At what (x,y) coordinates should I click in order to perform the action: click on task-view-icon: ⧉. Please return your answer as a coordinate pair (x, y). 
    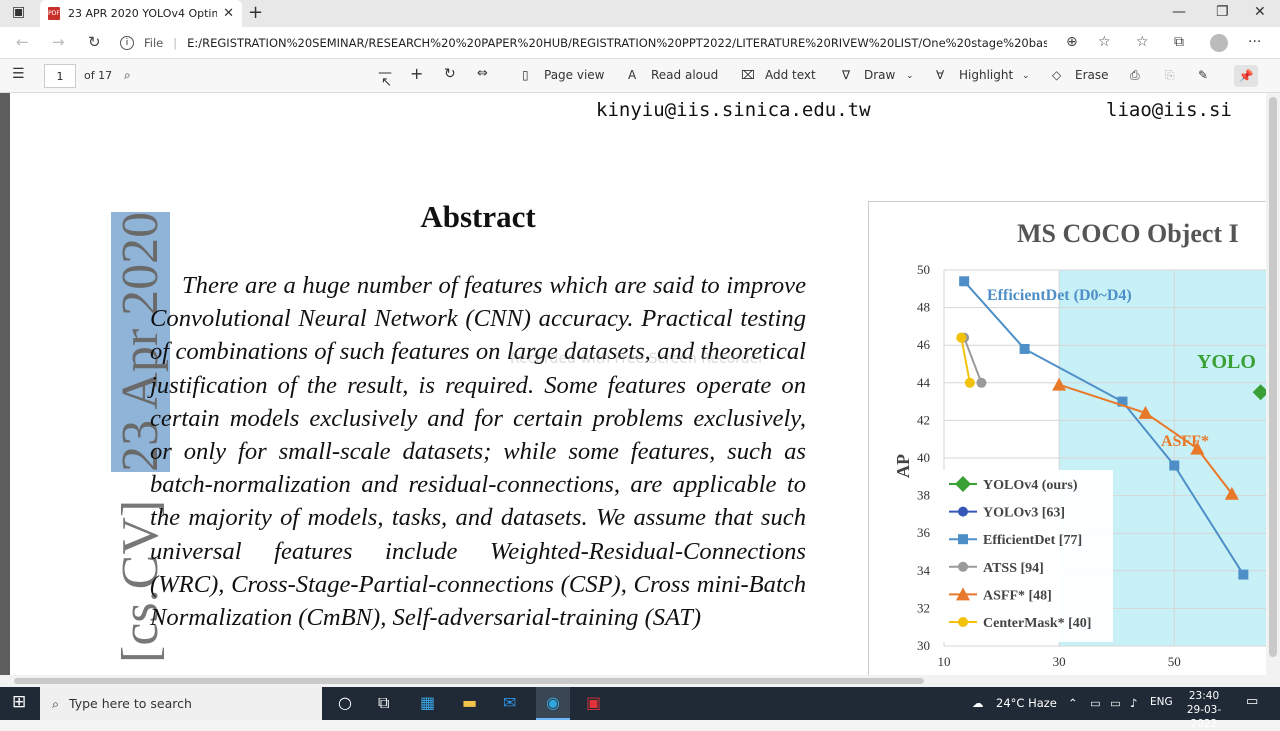
    Looking at the image, I should click on (383, 703).